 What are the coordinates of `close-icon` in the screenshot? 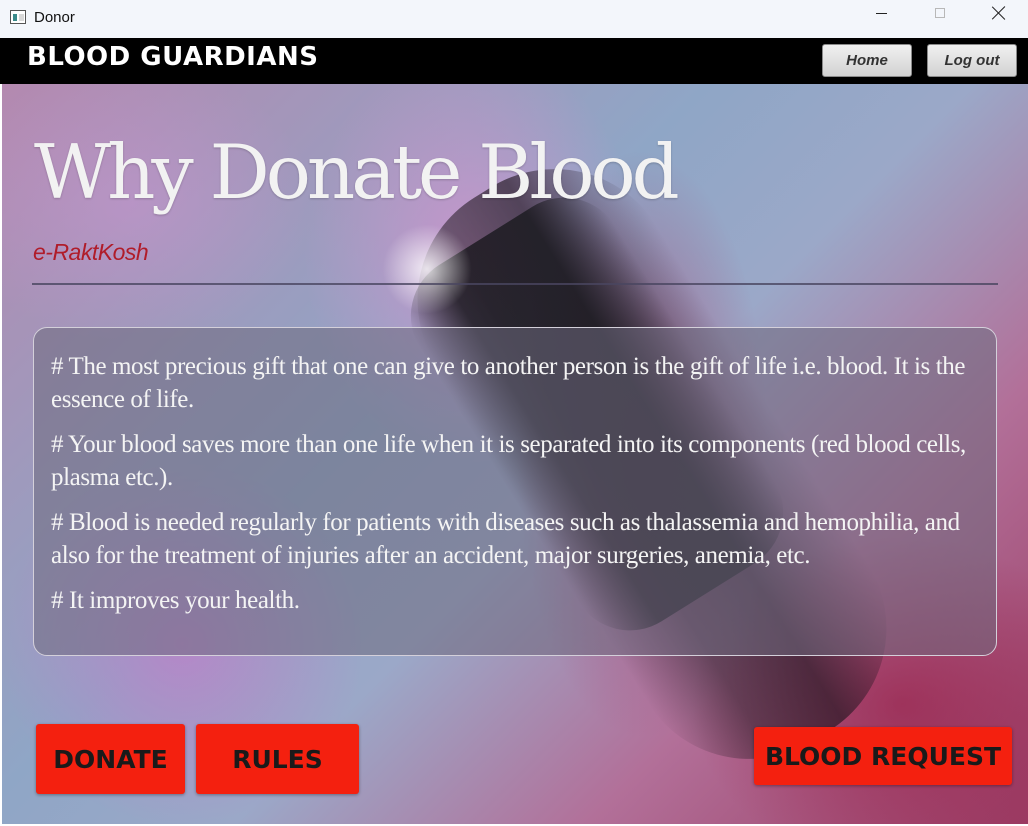 It's located at (999, 13).